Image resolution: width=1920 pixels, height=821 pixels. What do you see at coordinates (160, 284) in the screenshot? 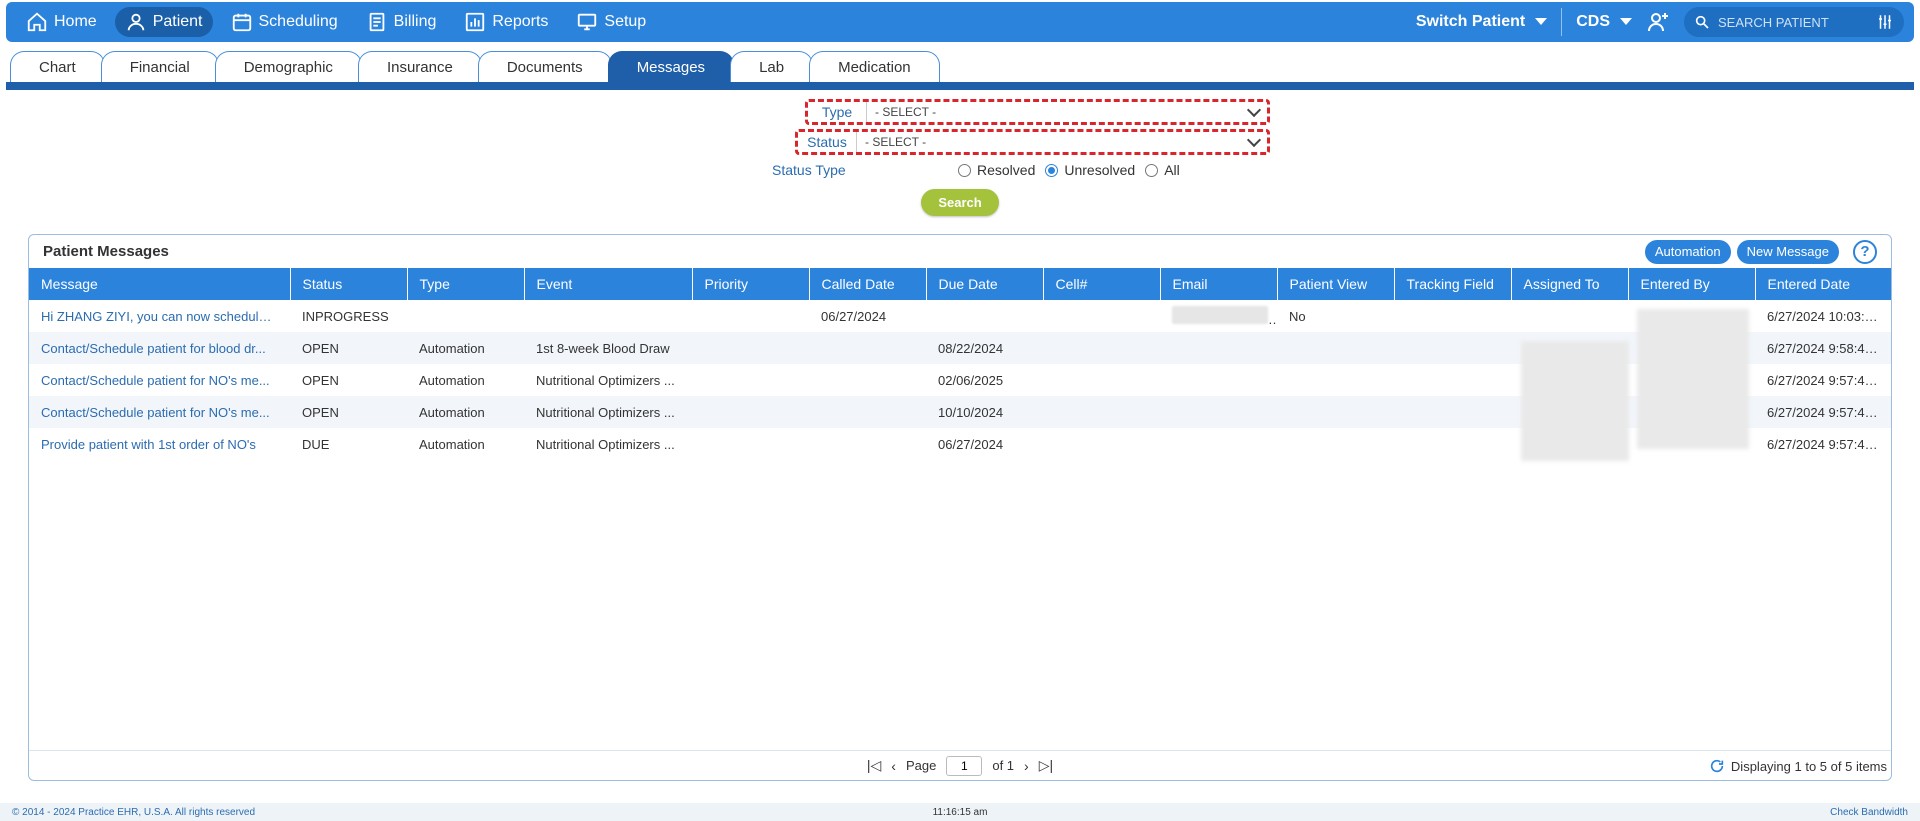
I see `col-message: Message` at bounding box center [160, 284].